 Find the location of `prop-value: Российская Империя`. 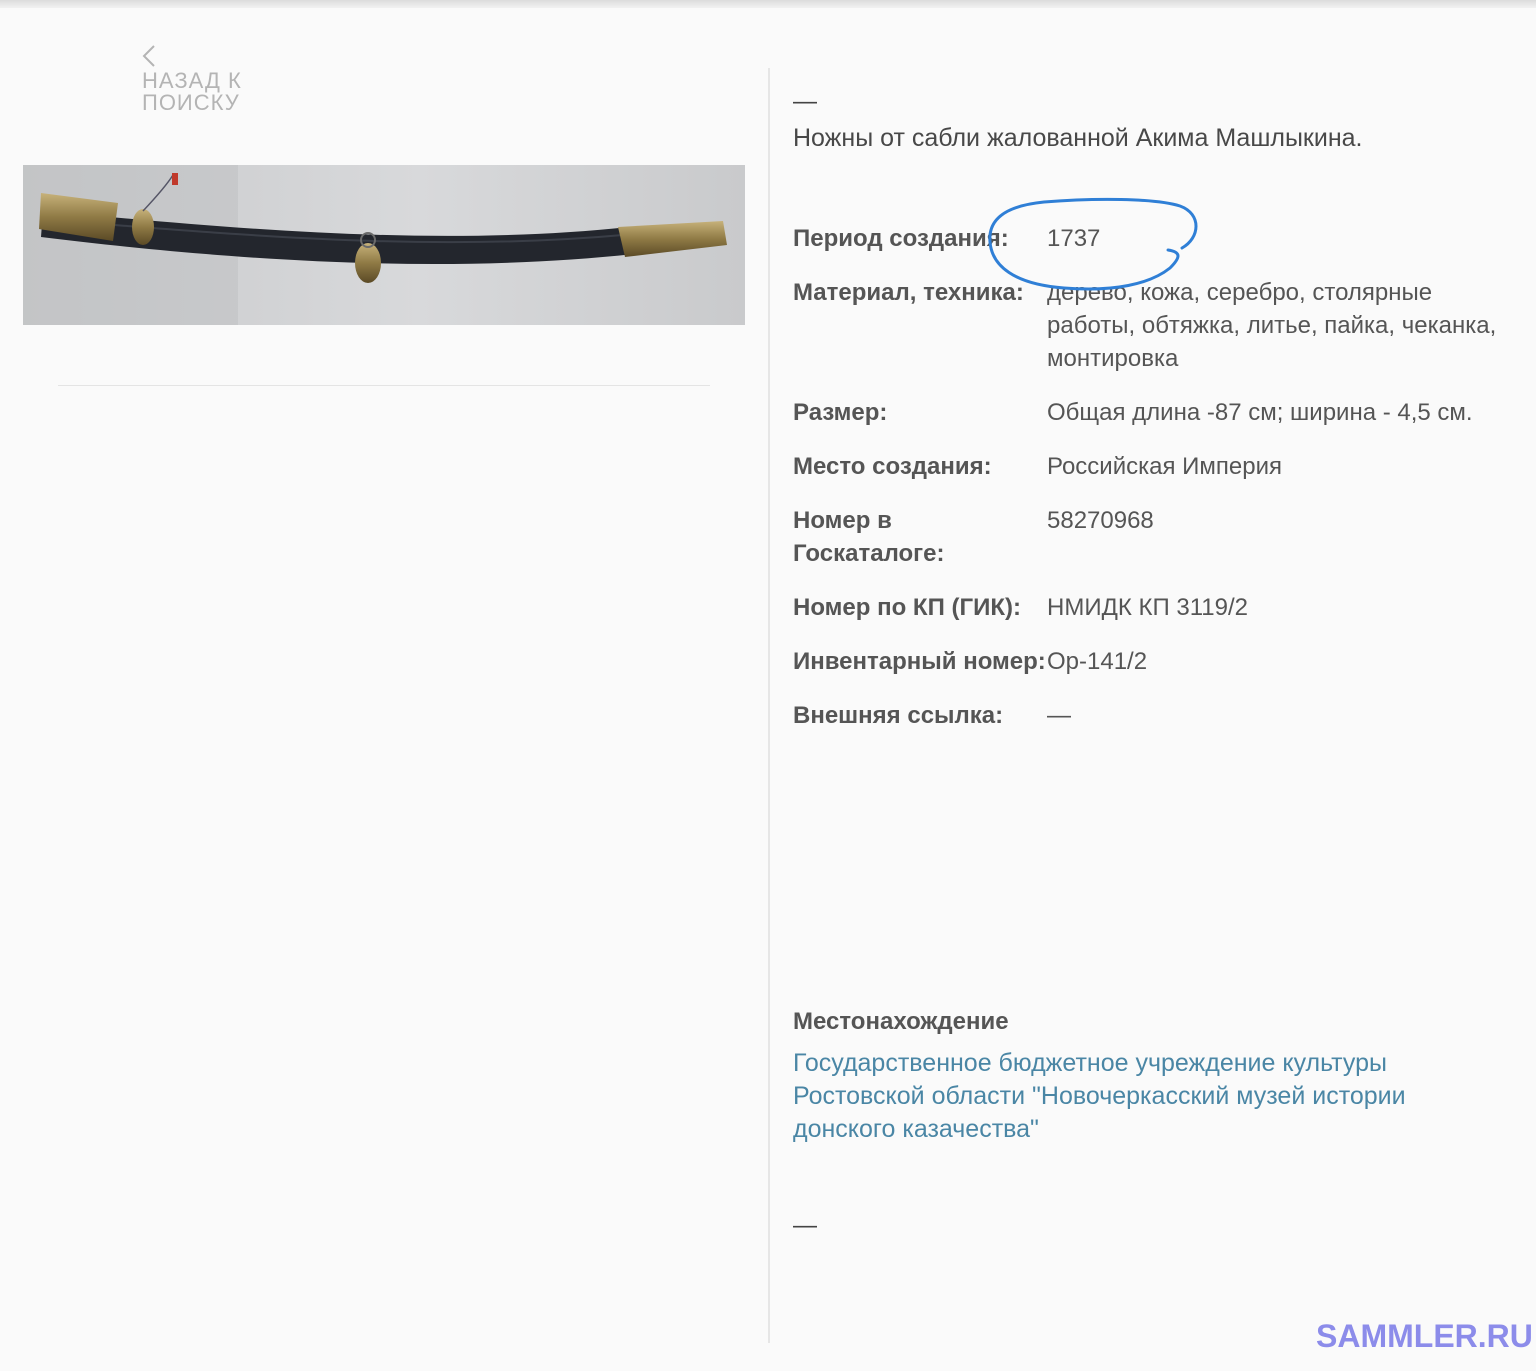

prop-value: Российская Империя is located at coordinates (1164, 466).